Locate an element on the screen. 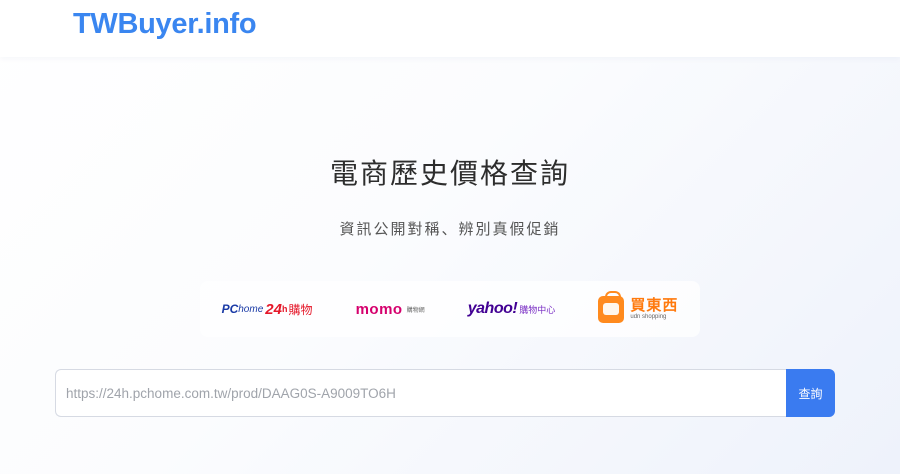  pchome-logo-h: h is located at coordinates (284, 309).